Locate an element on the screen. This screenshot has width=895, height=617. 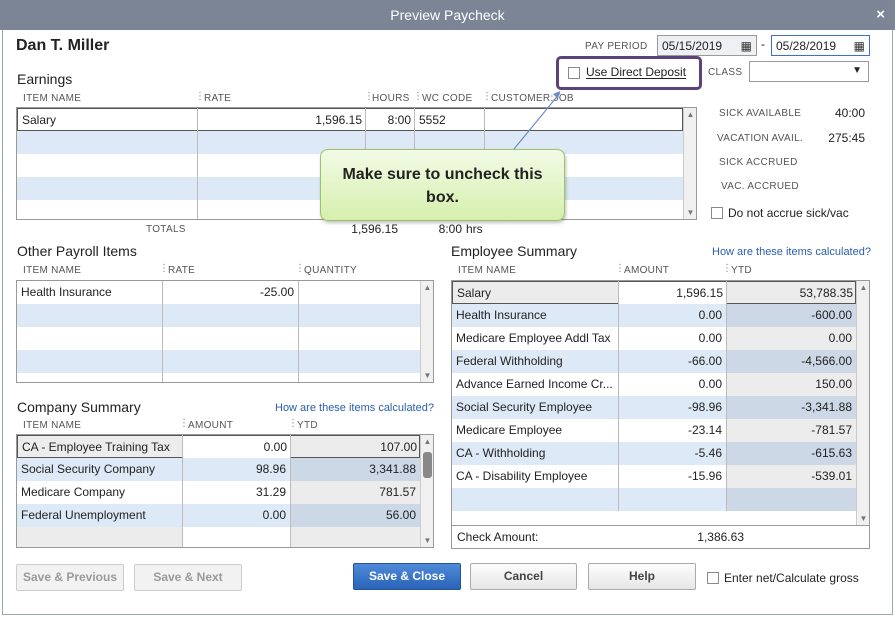
employee-item: Medicare Employee is located at coordinates (535, 430).